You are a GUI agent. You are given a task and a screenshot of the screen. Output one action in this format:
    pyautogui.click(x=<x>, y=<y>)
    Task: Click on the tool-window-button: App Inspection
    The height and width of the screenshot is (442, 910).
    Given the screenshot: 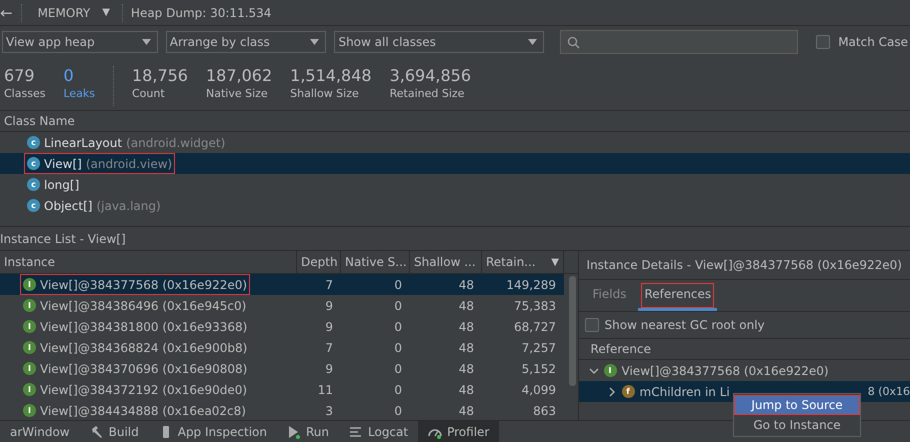 What is the action you would take?
    pyautogui.click(x=212, y=431)
    